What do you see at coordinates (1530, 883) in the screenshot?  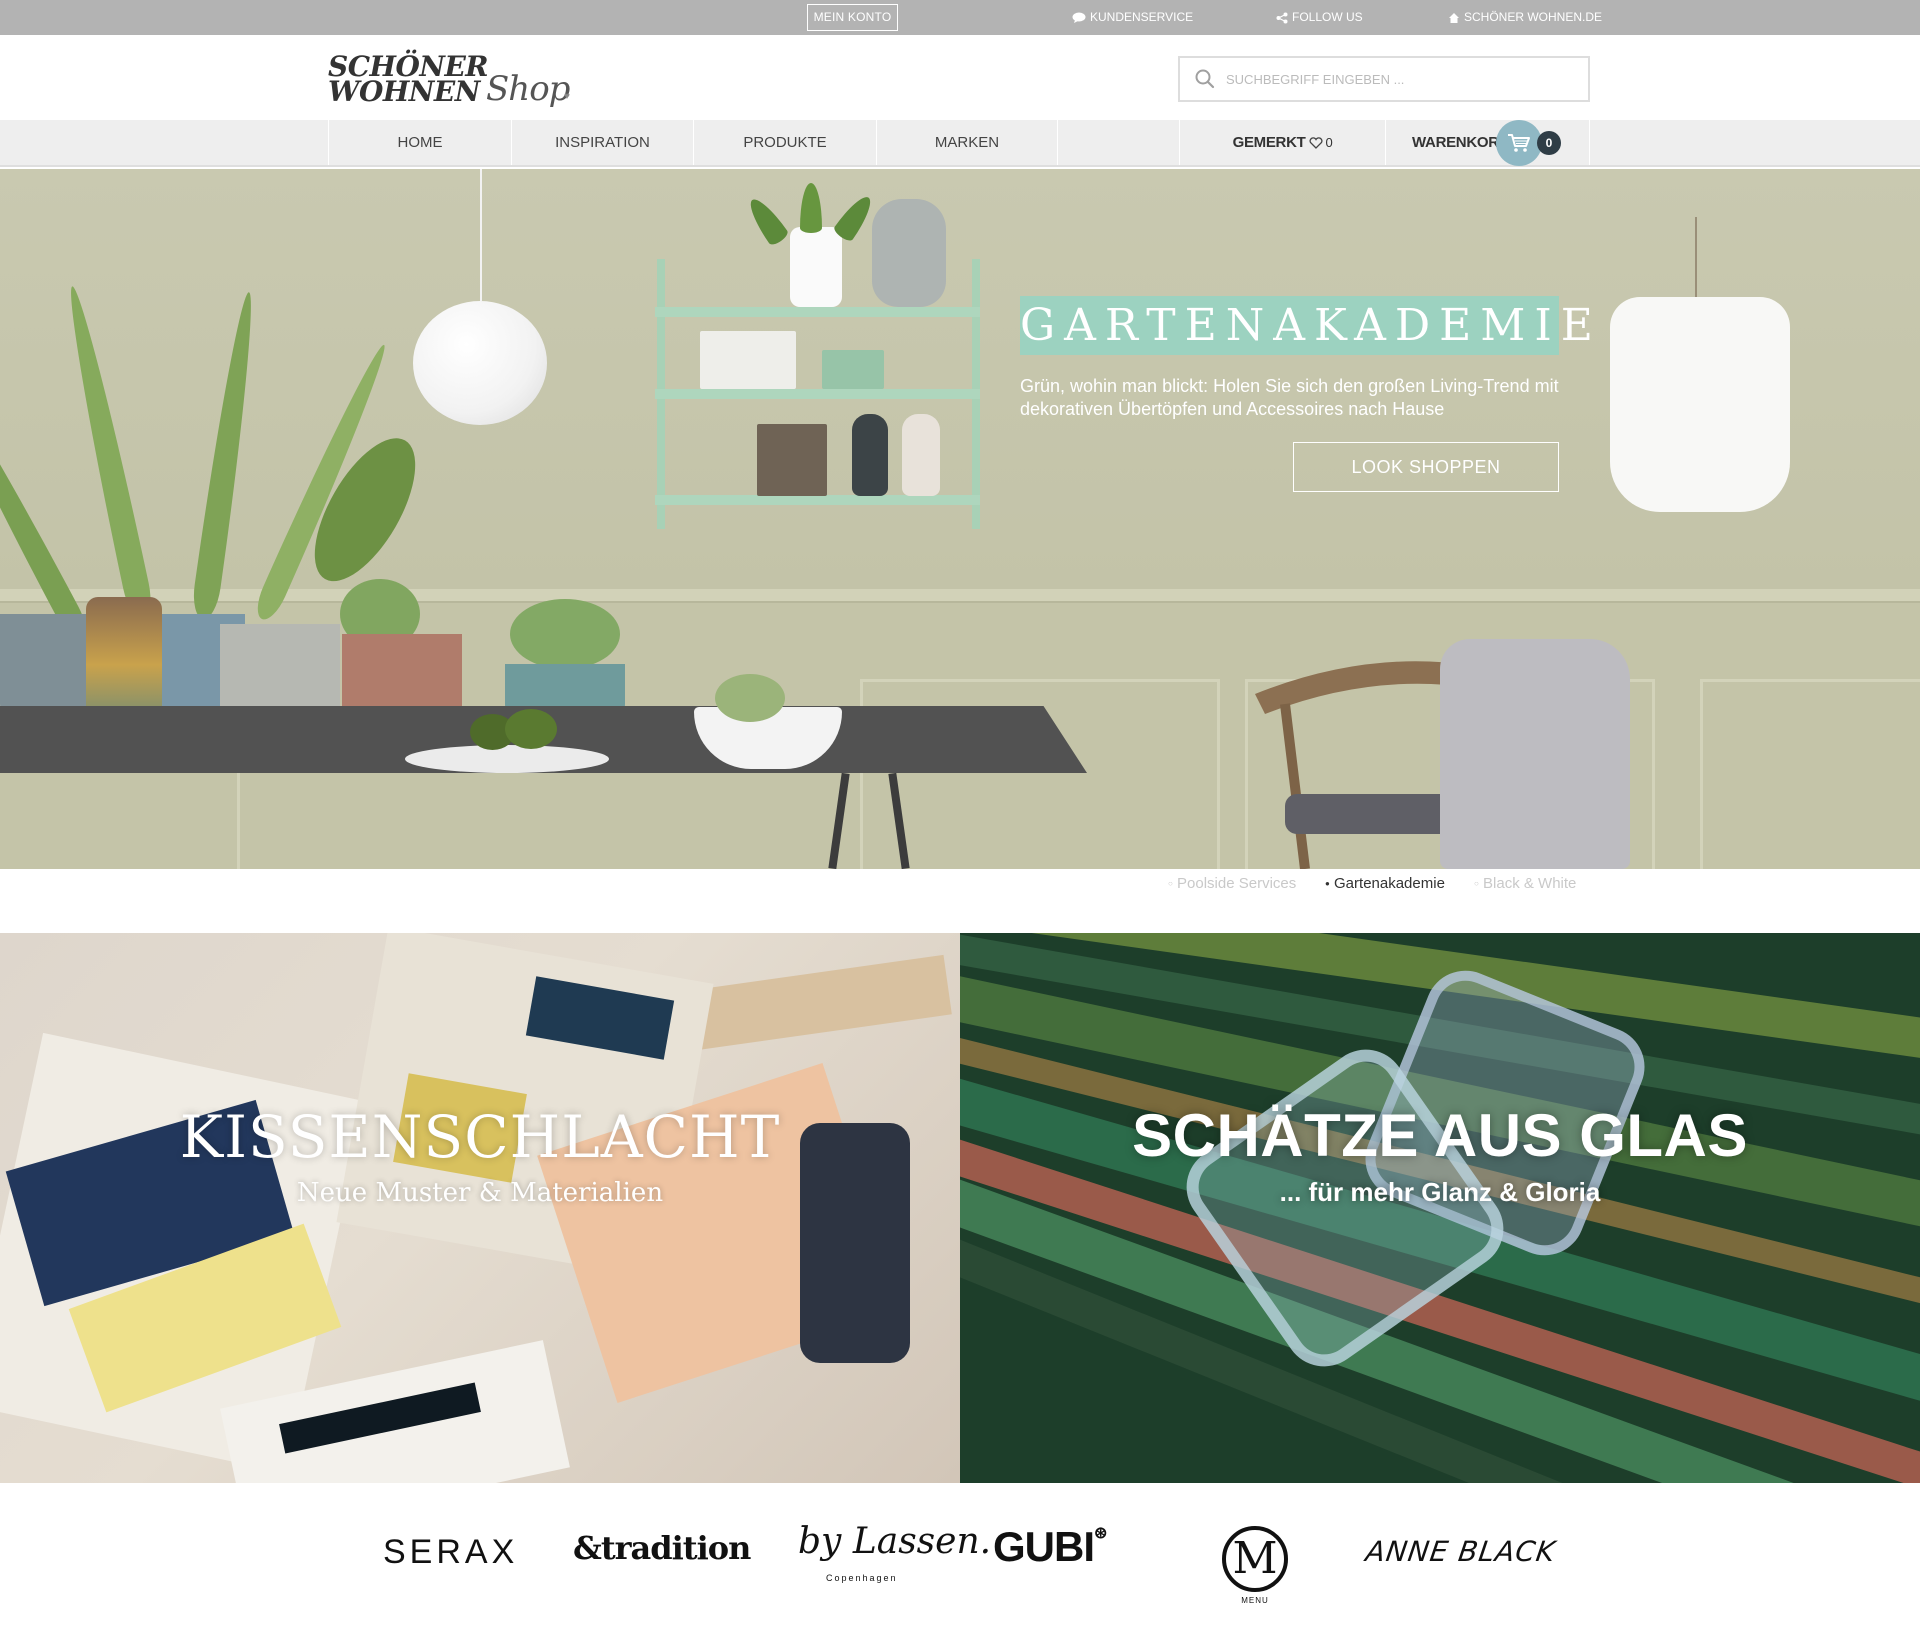 I see `slider-item-label: Black & White` at bounding box center [1530, 883].